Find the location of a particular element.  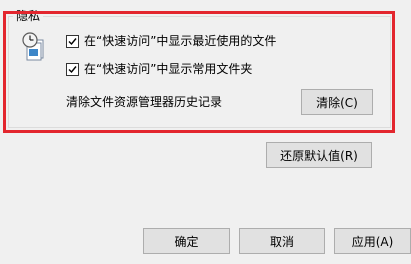

show-recent-files-label: 在“快速访问”中显示最近使用的文件 is located at coordinates (180, 41).